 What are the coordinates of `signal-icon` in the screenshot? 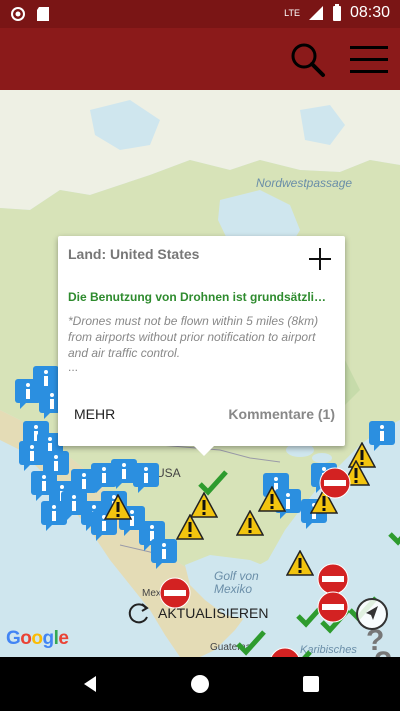 It's located at (315, 13).